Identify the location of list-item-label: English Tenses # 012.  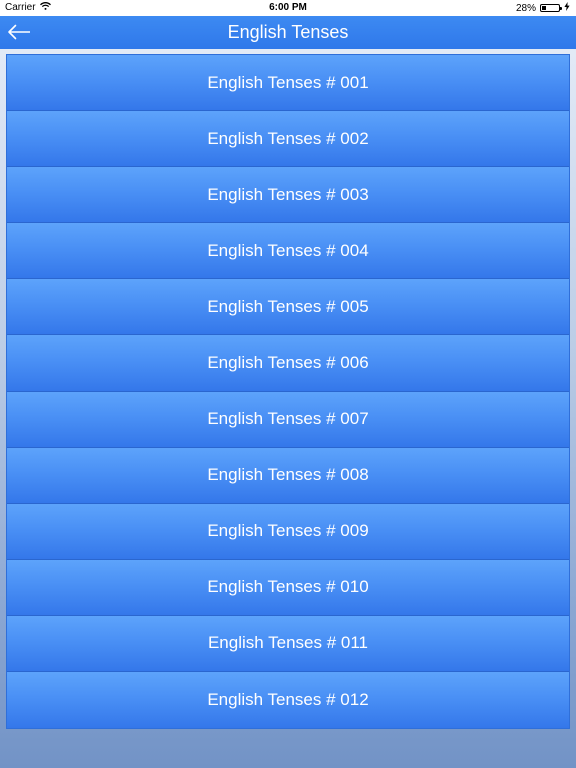
(288, 700).